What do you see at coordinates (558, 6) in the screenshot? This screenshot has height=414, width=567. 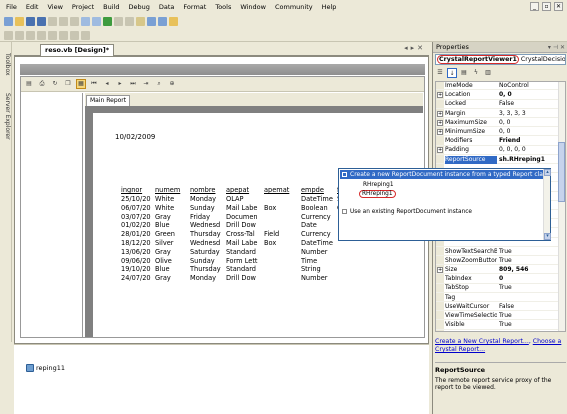 I see `close-button: ✕` at bounding box center [558, 6].